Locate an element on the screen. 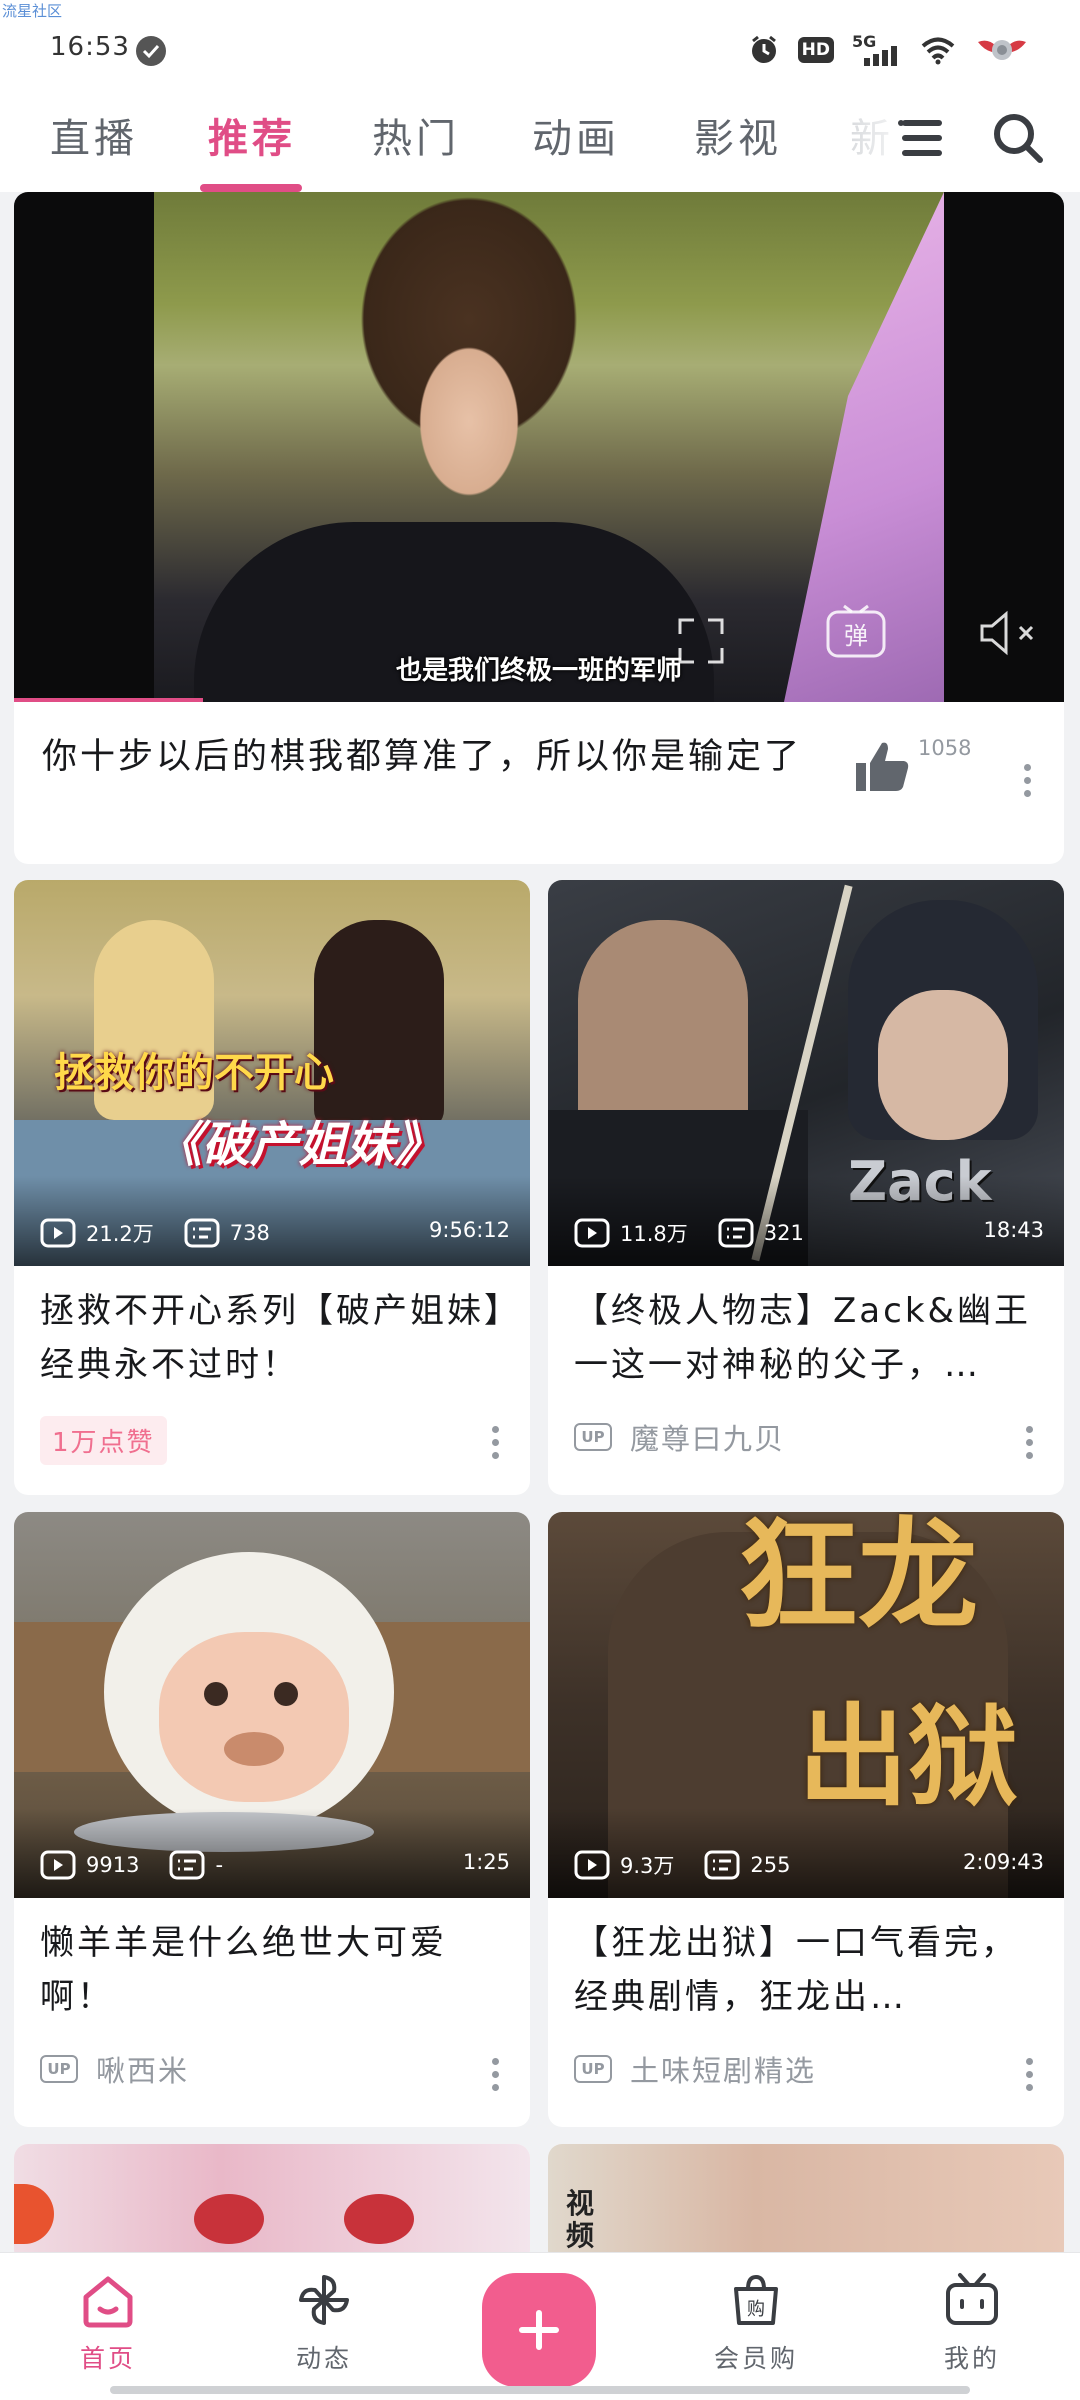 The width and height of the screenshot is (1080, 2400). home-indicator is located at coordinates (540, 2390).